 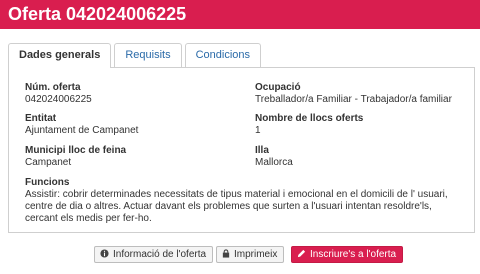 What do you see at coordinates (125, 94) in the screenshot?
I see `field-num-oferta: Núm. oferta 042024006225` at bounding box center [125, 94].